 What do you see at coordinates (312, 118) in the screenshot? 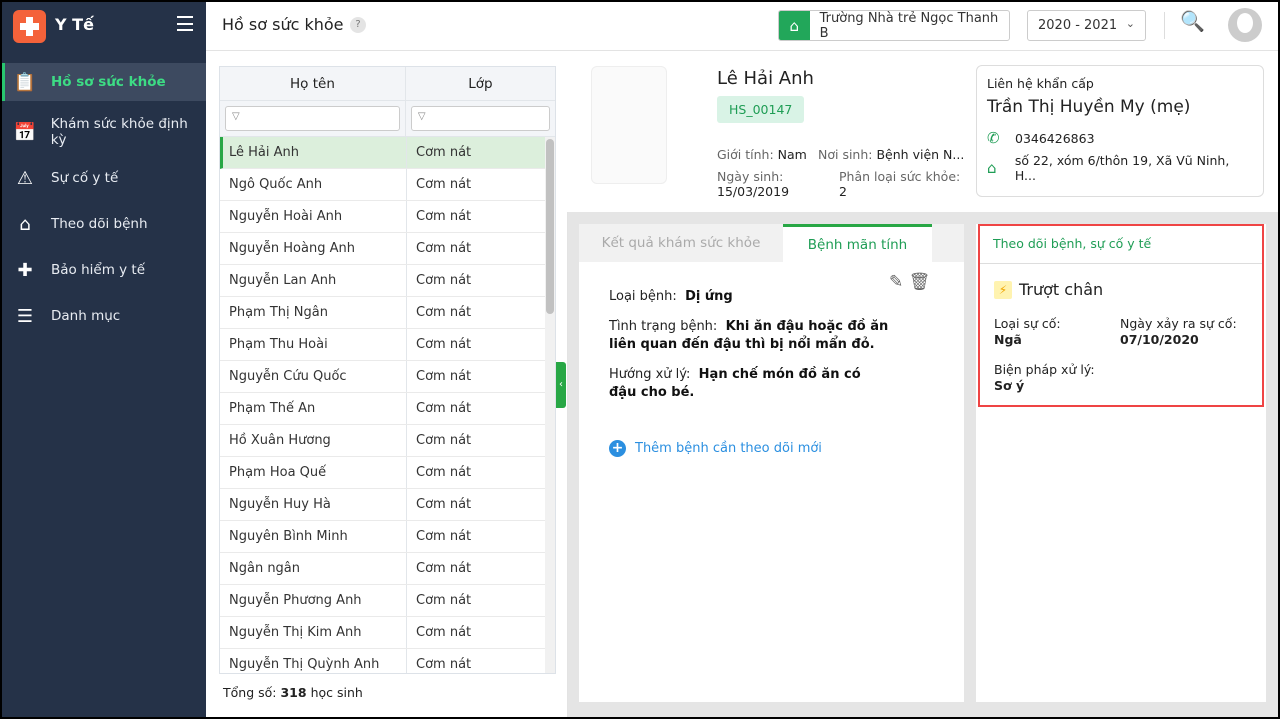
I see `name-filter-input: ▽` at bounding box center [312, 118].